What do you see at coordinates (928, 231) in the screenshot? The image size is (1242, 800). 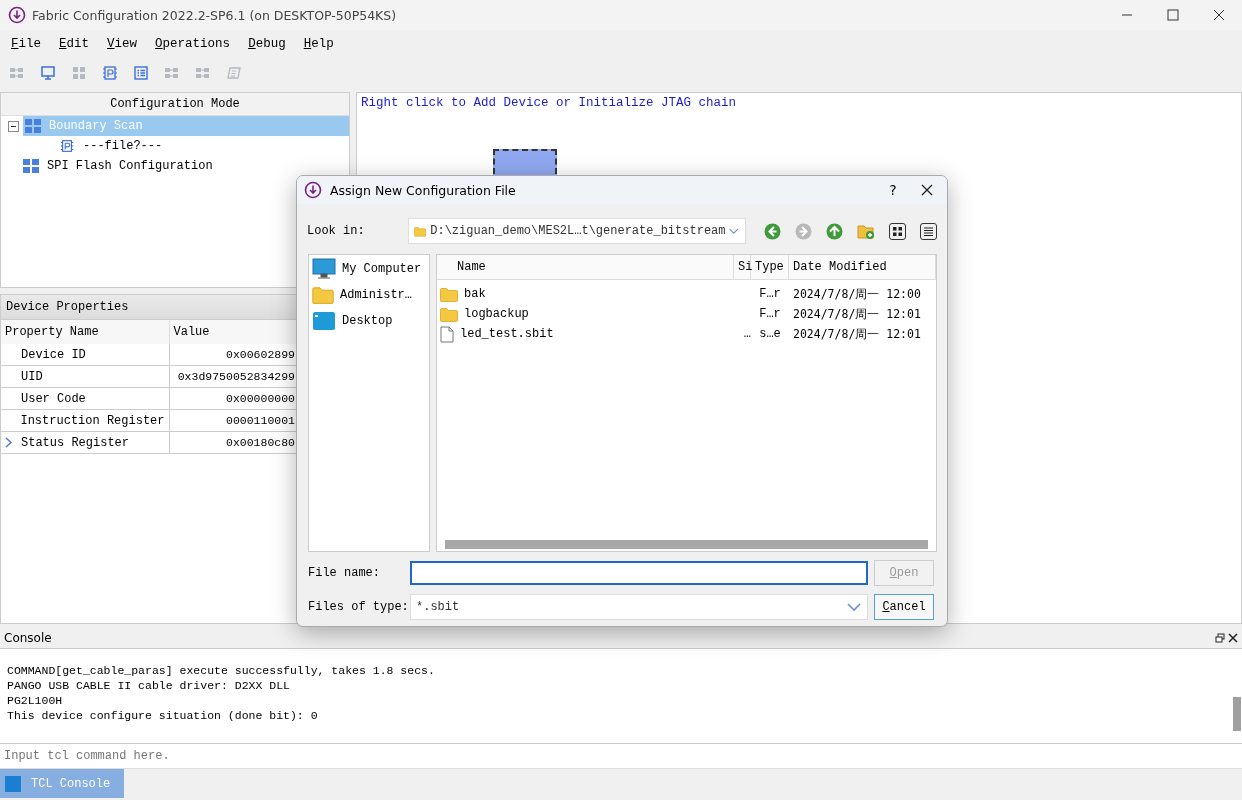 I see `list-view-icon` at bounding box center [928, 231].